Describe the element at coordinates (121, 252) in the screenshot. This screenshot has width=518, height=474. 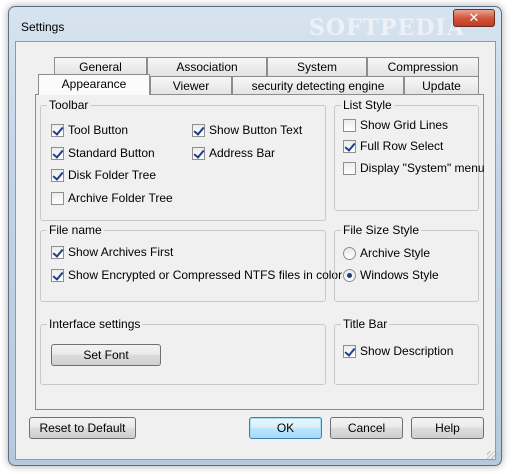
I see `checkbox-label: Show Archives First` at that location.